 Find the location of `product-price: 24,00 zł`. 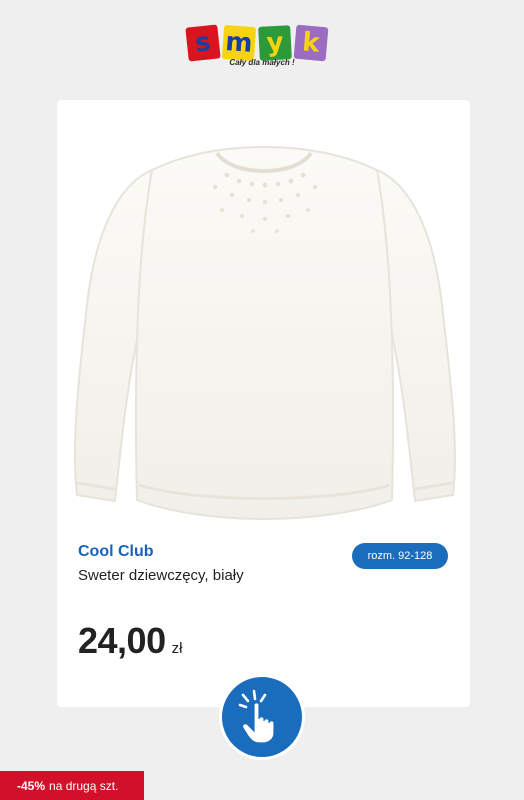

product-price: 24,00 zł is located at coordinates (130, 641).